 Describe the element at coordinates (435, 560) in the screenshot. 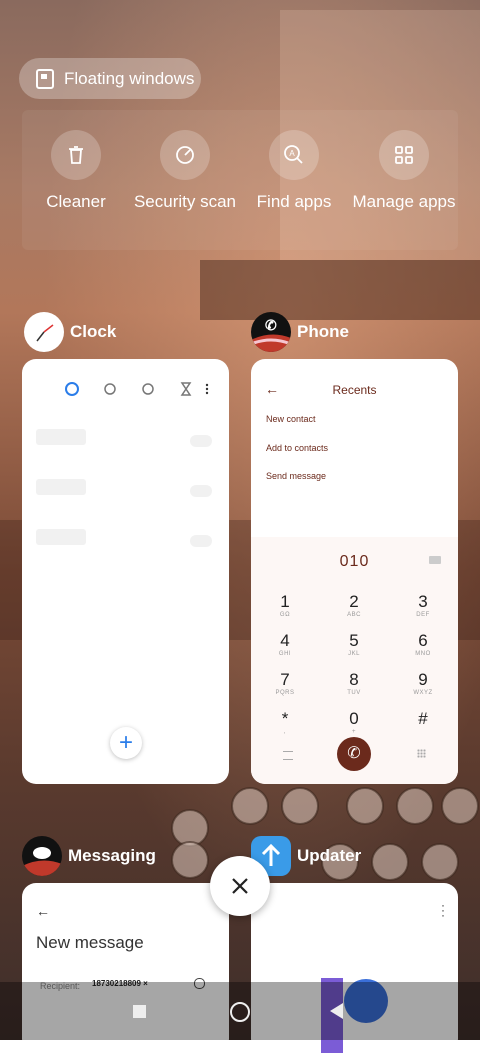

I see `backspace-icon` at that location.